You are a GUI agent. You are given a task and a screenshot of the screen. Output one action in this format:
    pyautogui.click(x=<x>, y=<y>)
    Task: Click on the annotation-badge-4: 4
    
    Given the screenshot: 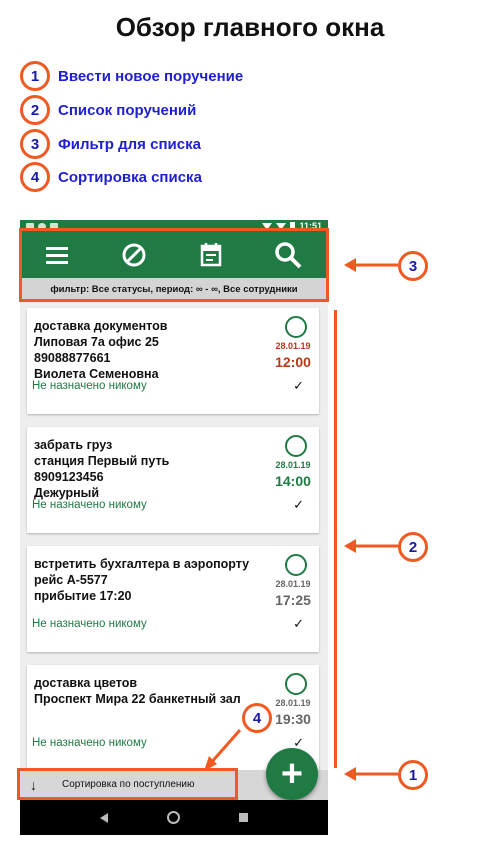 What is the action you would take?
    pyautogui.click(x=257, y=718)
    